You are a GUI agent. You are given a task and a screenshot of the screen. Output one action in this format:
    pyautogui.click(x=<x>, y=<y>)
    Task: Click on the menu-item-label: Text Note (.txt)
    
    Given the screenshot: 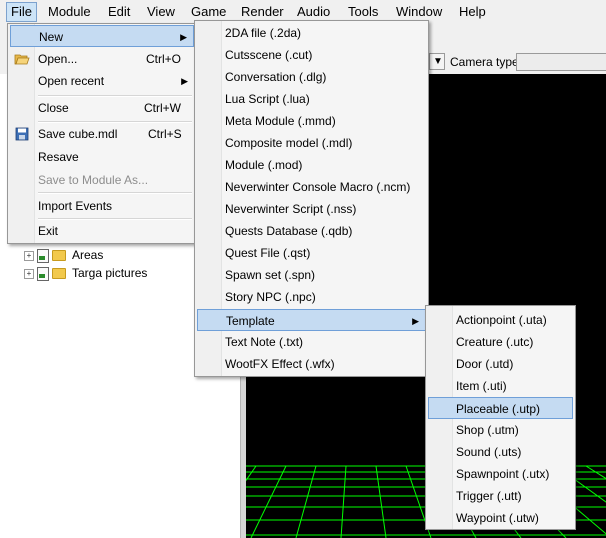 What is the action you would take?
    pyautogui.click(x=264, y=342)
    